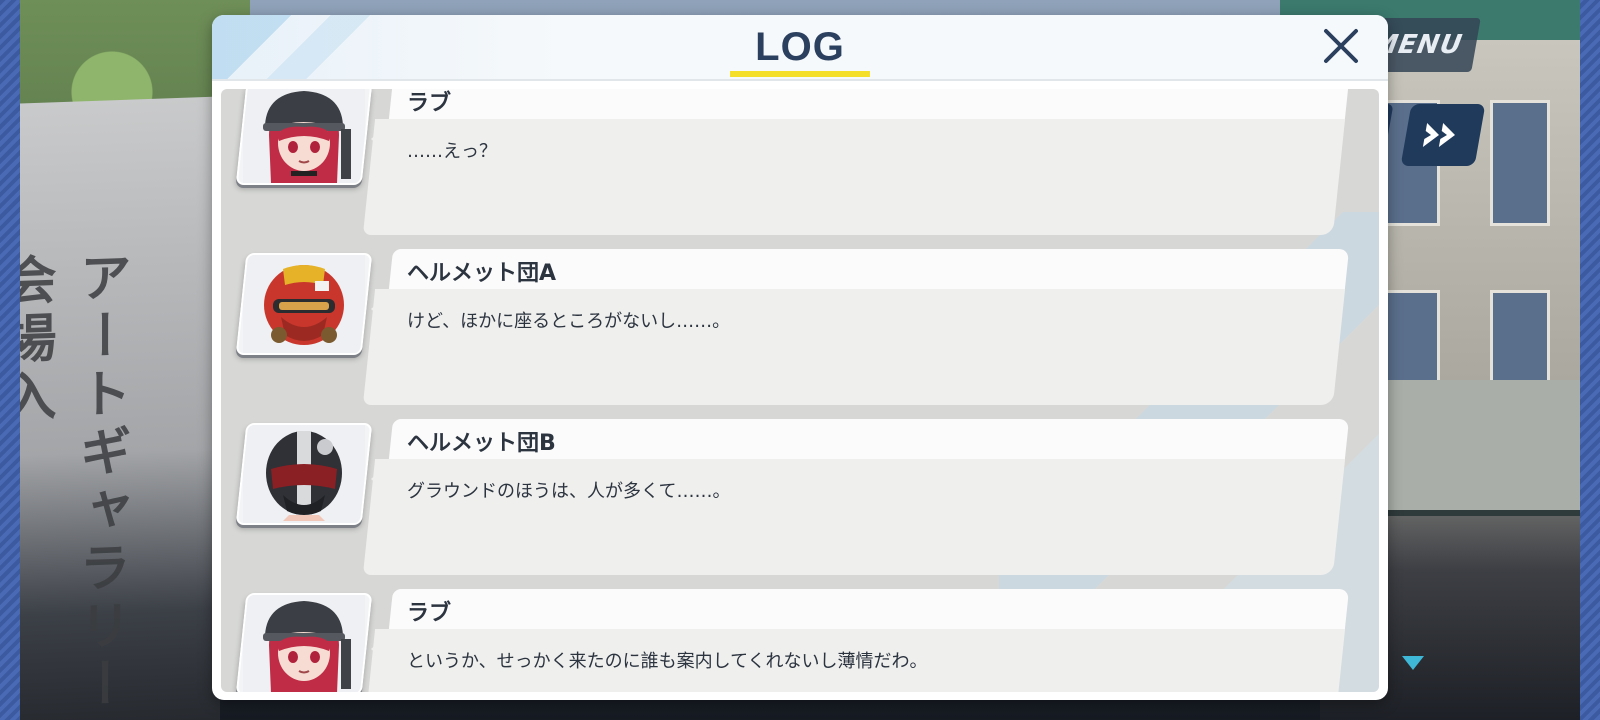  Describe the element at coordinates (1438, 135) in the screenshot. I see `fast-forward-icon` at that location.